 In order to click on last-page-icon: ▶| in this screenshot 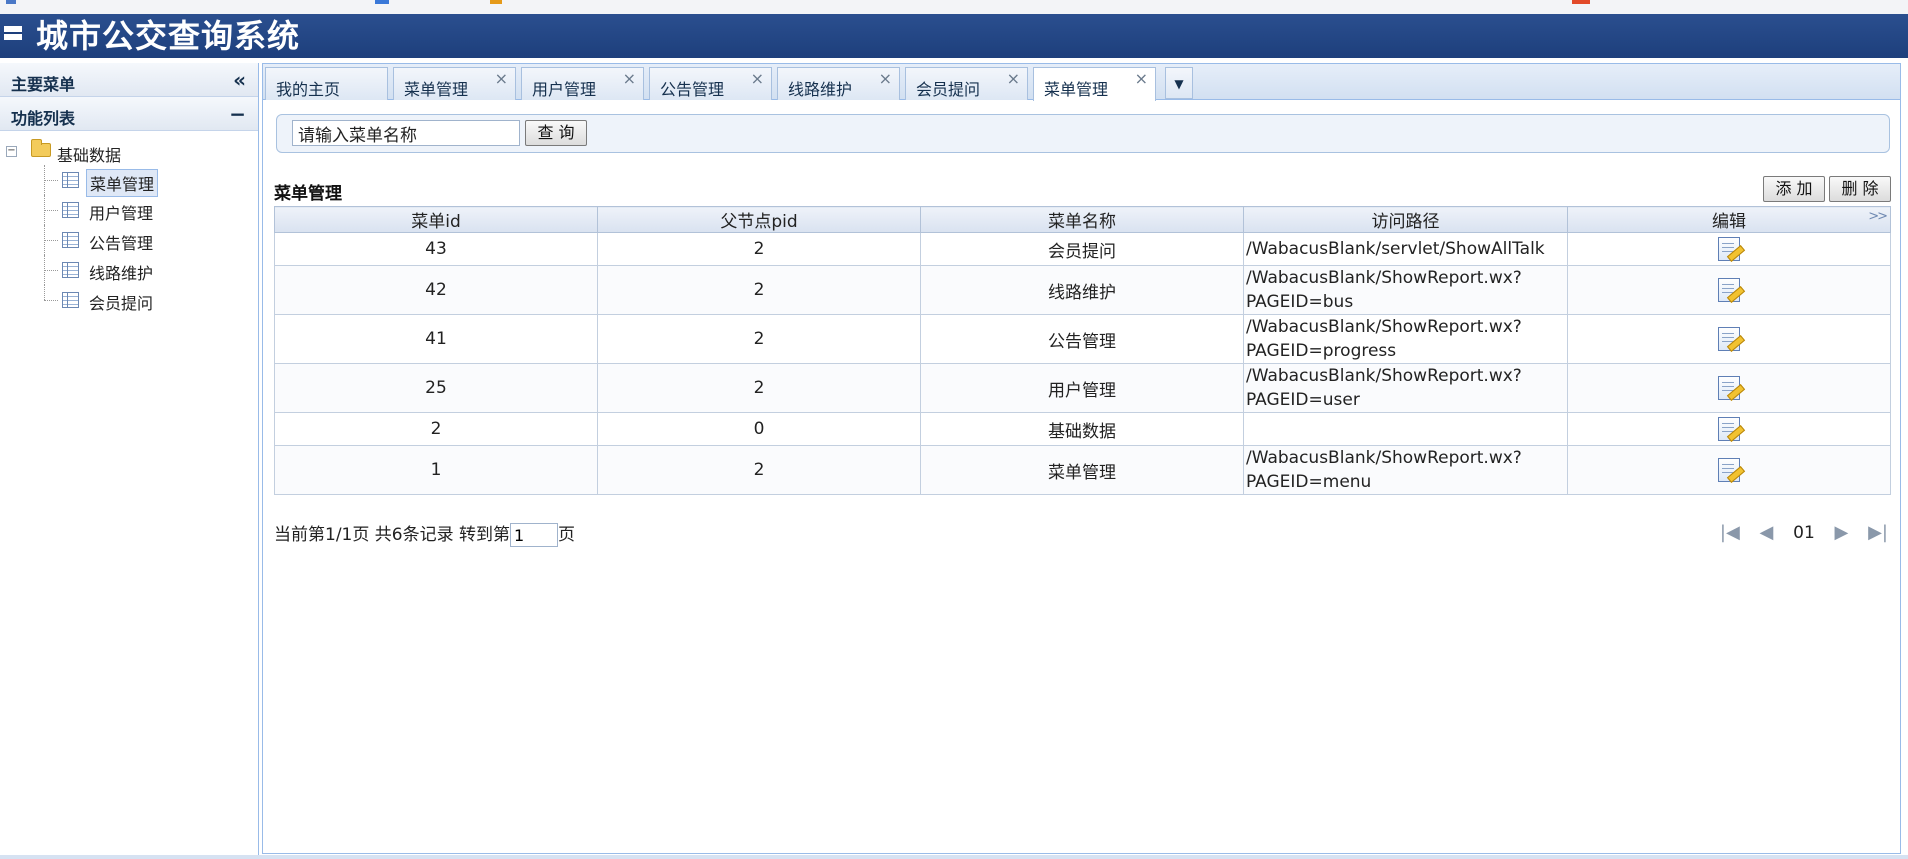, I will do `click(1878, 532)`.